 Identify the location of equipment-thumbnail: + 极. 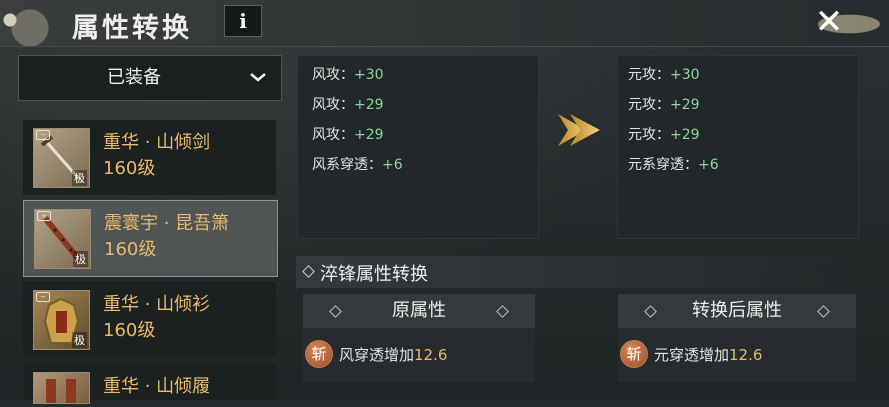
(62, 239).